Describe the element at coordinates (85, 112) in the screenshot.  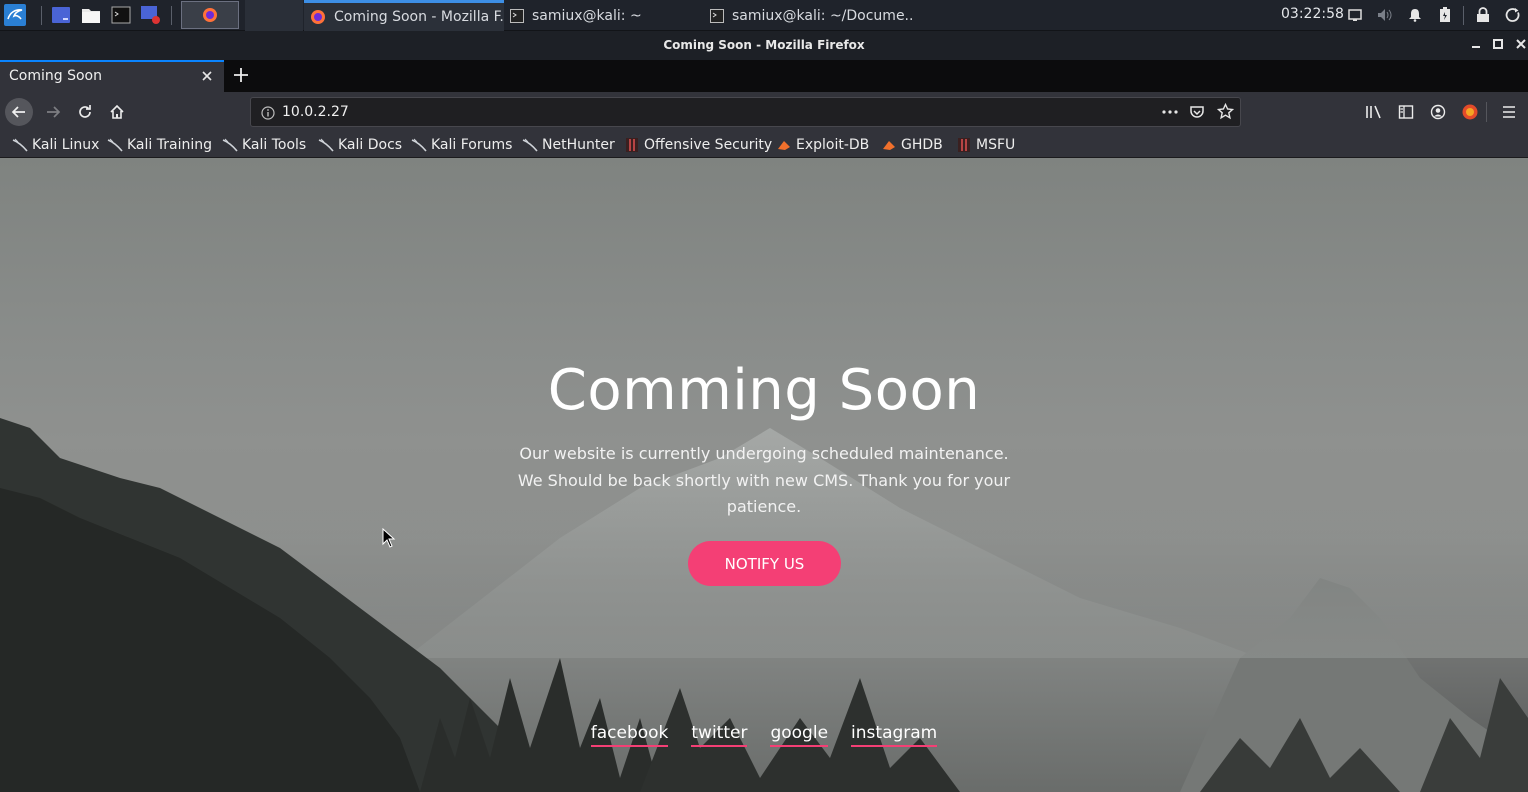
I see `reload-button` at that location.